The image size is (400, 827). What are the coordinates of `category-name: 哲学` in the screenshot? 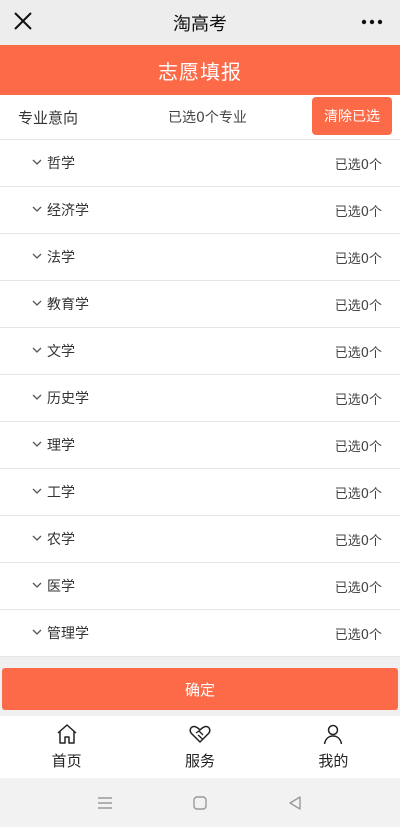 It's located at (61, 164).